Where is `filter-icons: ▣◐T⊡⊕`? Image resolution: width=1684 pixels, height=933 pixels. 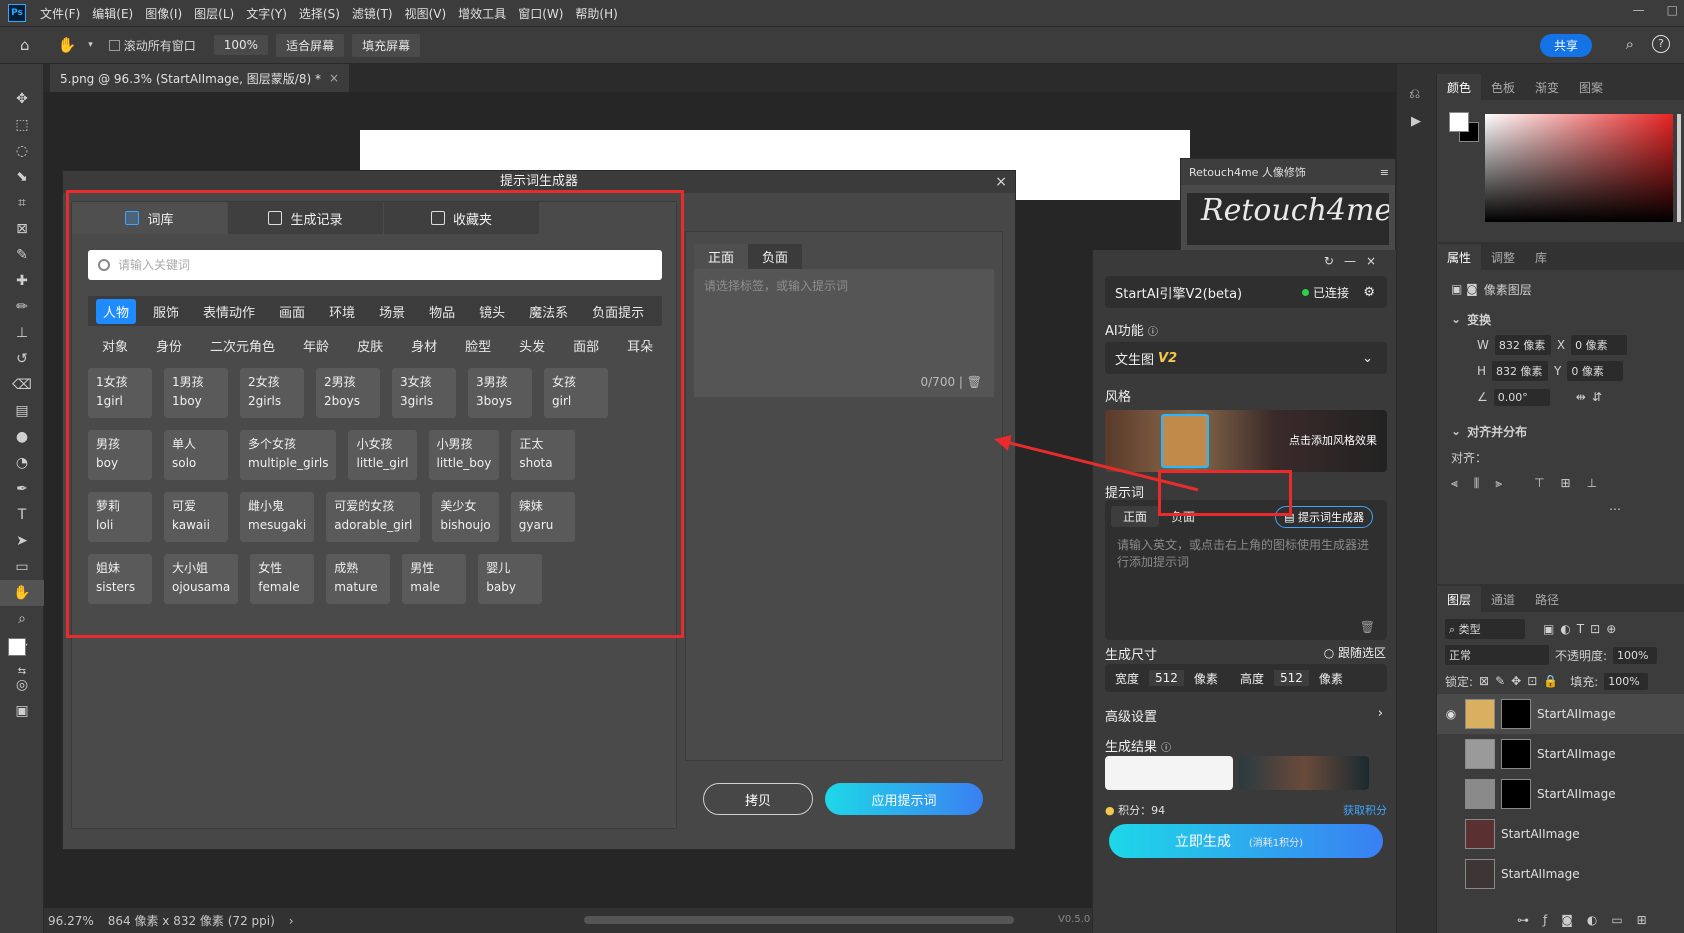 filter-icons: ▣◐T⊡⊕ is located at coordinates (1582, 629).